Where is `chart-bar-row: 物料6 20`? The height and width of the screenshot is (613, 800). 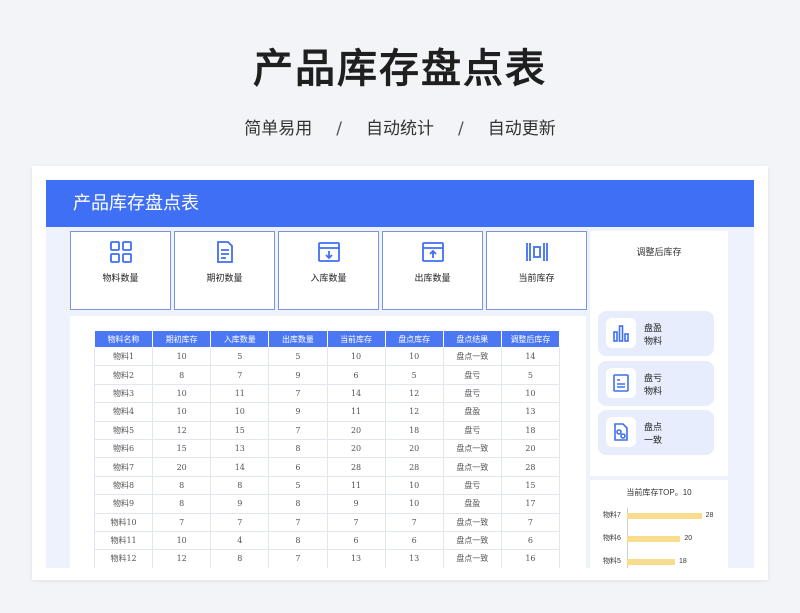
chart-bar-row: 物料6 20 is located at coordinates (659, 539).